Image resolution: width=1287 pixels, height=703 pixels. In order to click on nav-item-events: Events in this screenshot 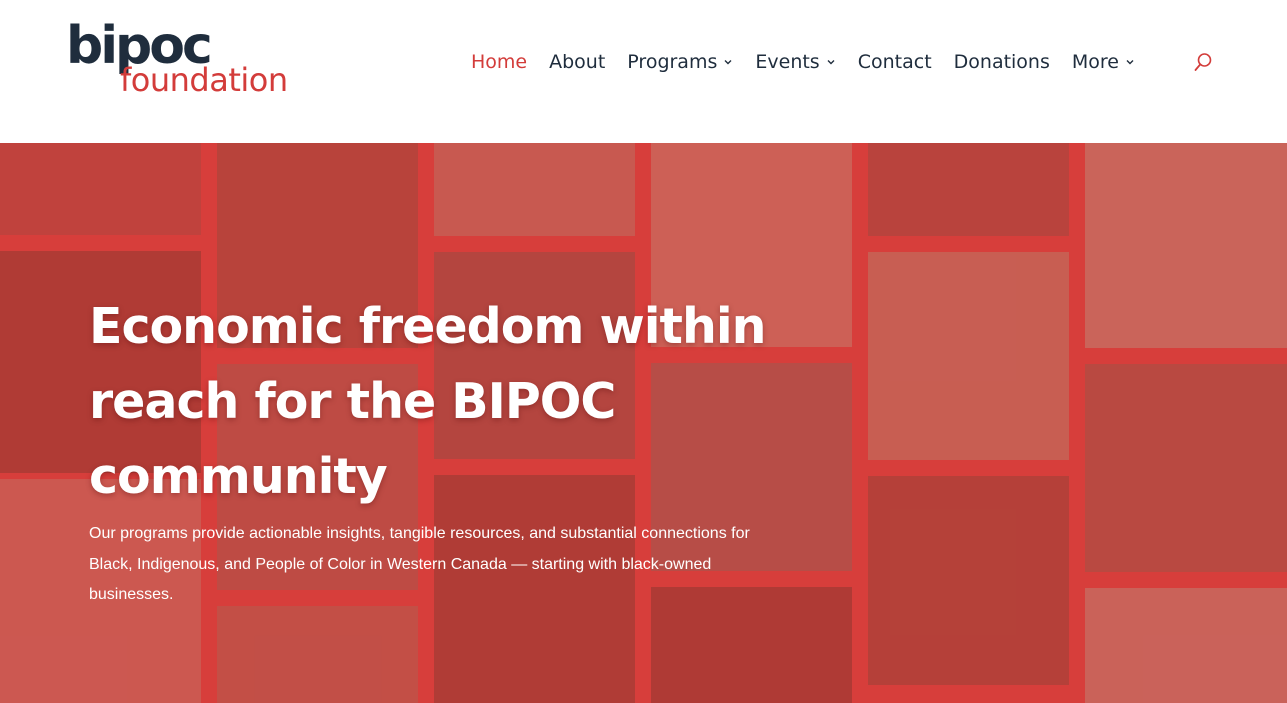, I will do `click(795, 62)`.